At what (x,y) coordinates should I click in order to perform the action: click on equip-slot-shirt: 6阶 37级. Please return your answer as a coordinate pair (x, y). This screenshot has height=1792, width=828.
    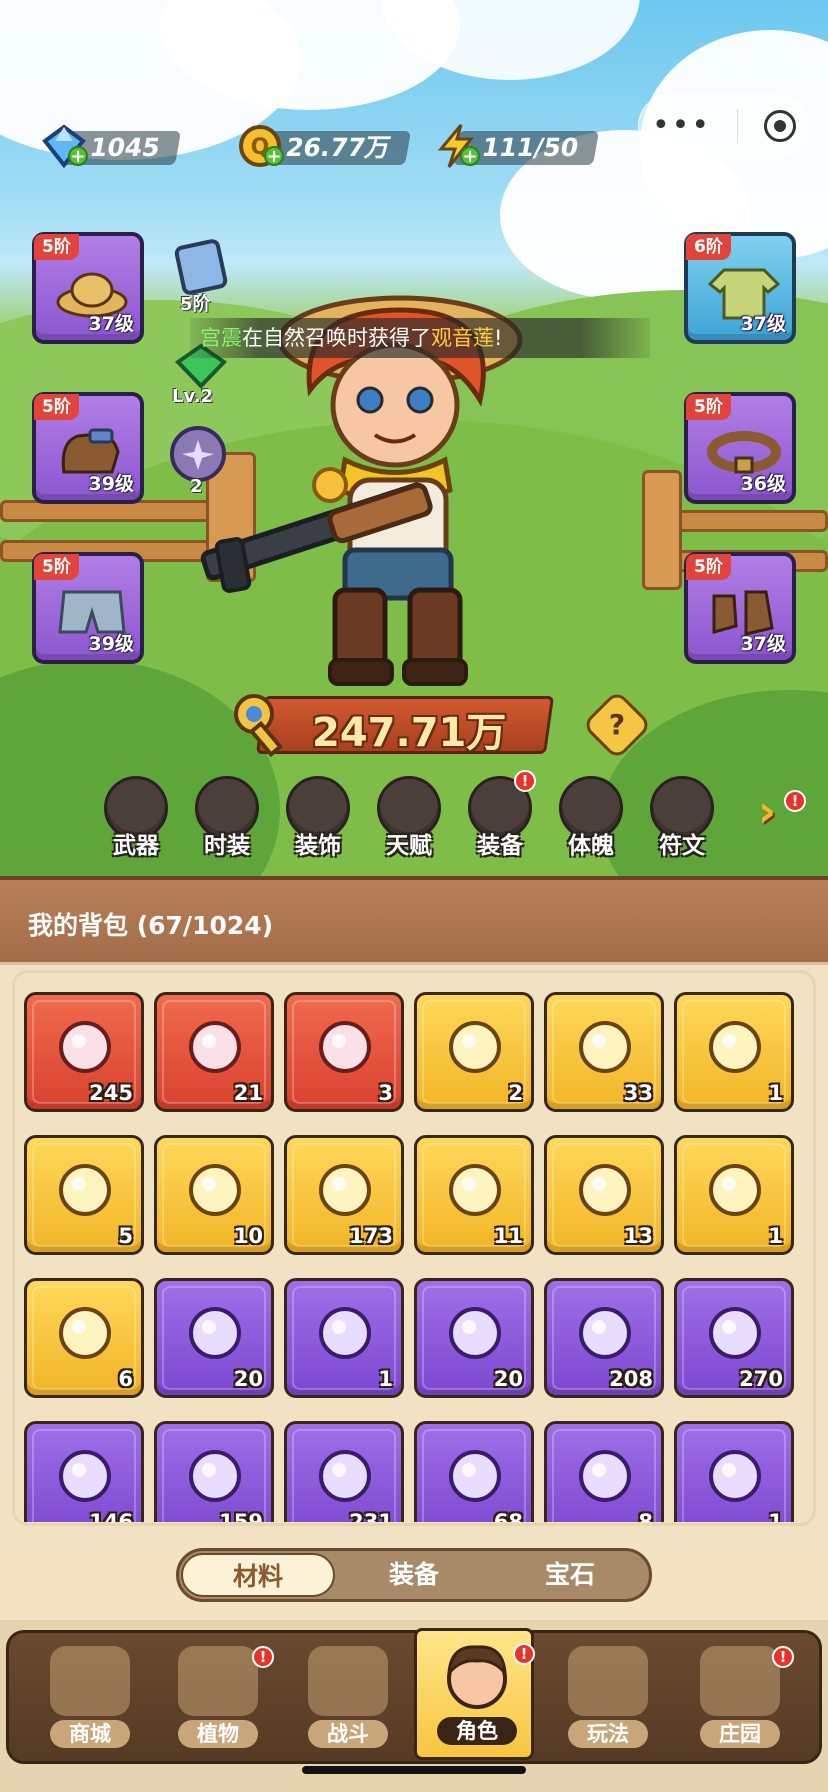
    Looking at the image, I should click on (740, 288).